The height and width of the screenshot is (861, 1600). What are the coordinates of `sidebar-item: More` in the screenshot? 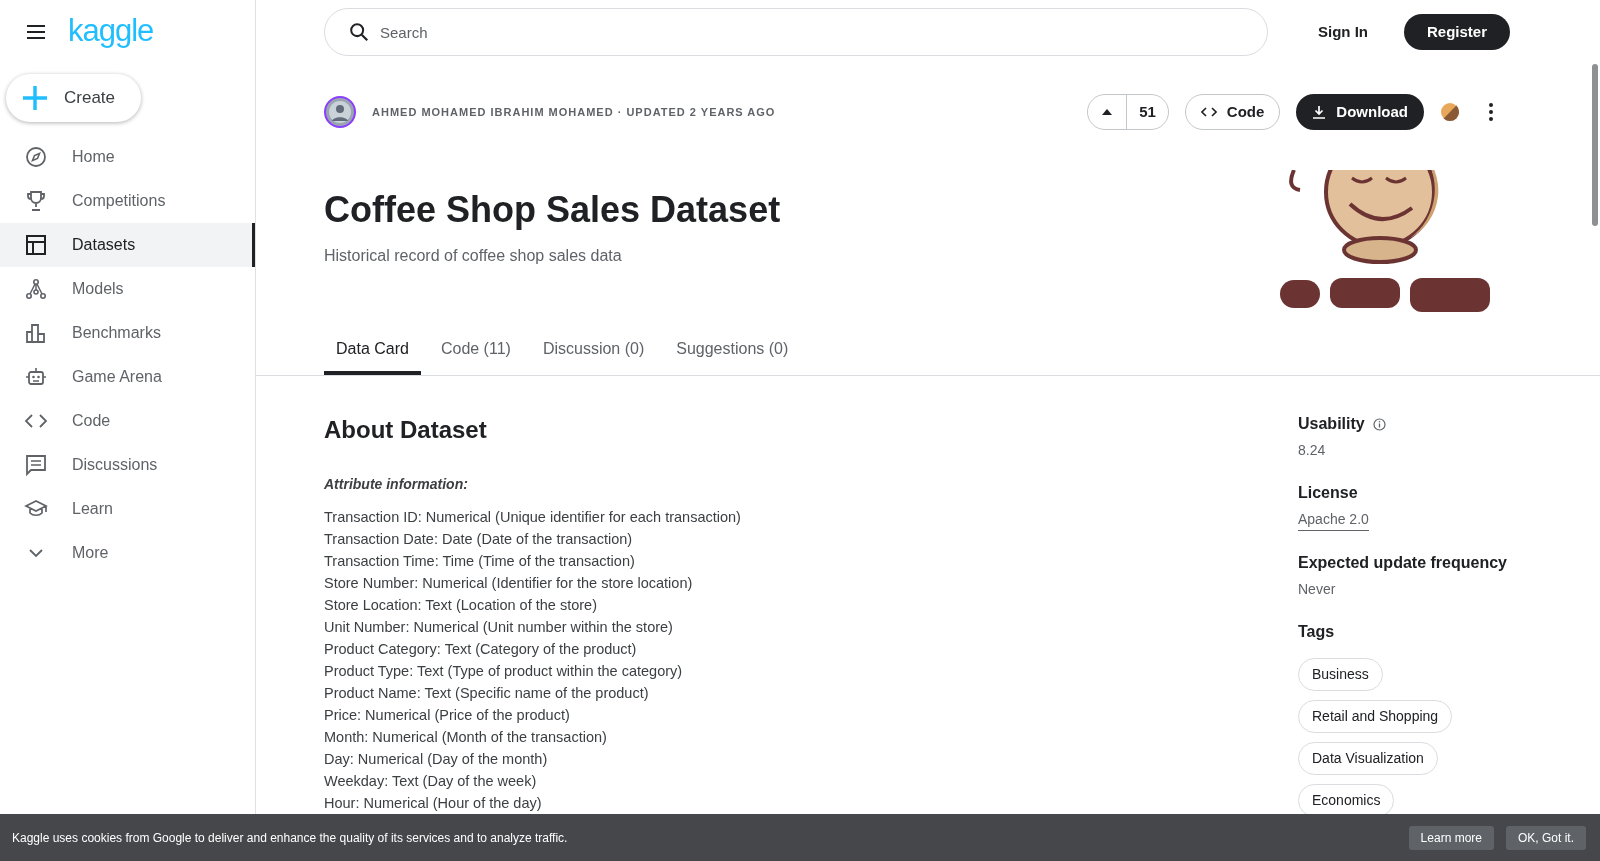 It's located at (127, 553).